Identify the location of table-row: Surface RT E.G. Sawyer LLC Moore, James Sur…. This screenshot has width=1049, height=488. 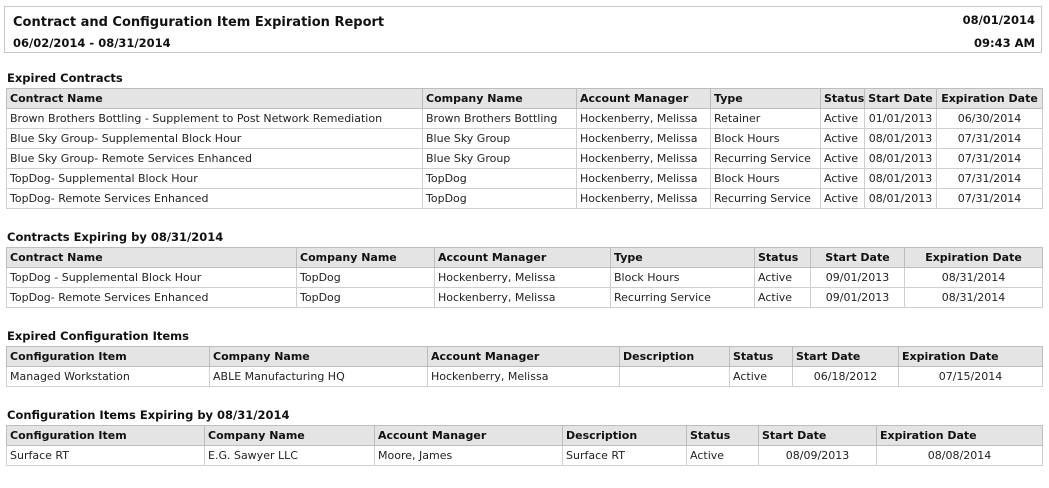
(524, 455).